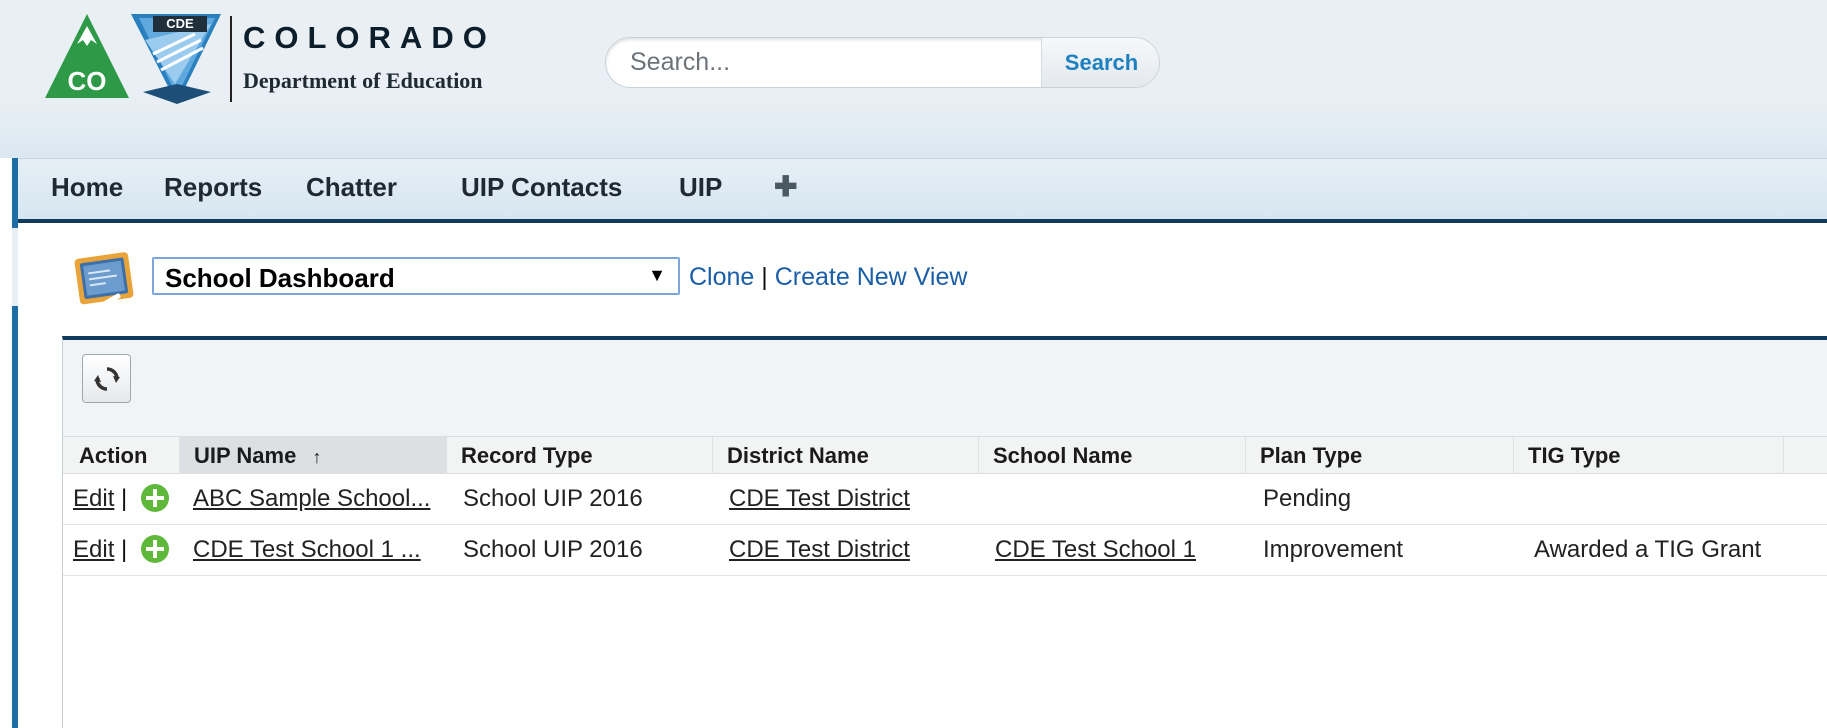 The height and width of the screenshot is (728, 1827). I want to click on cell-school-name, so click(1115, 499).